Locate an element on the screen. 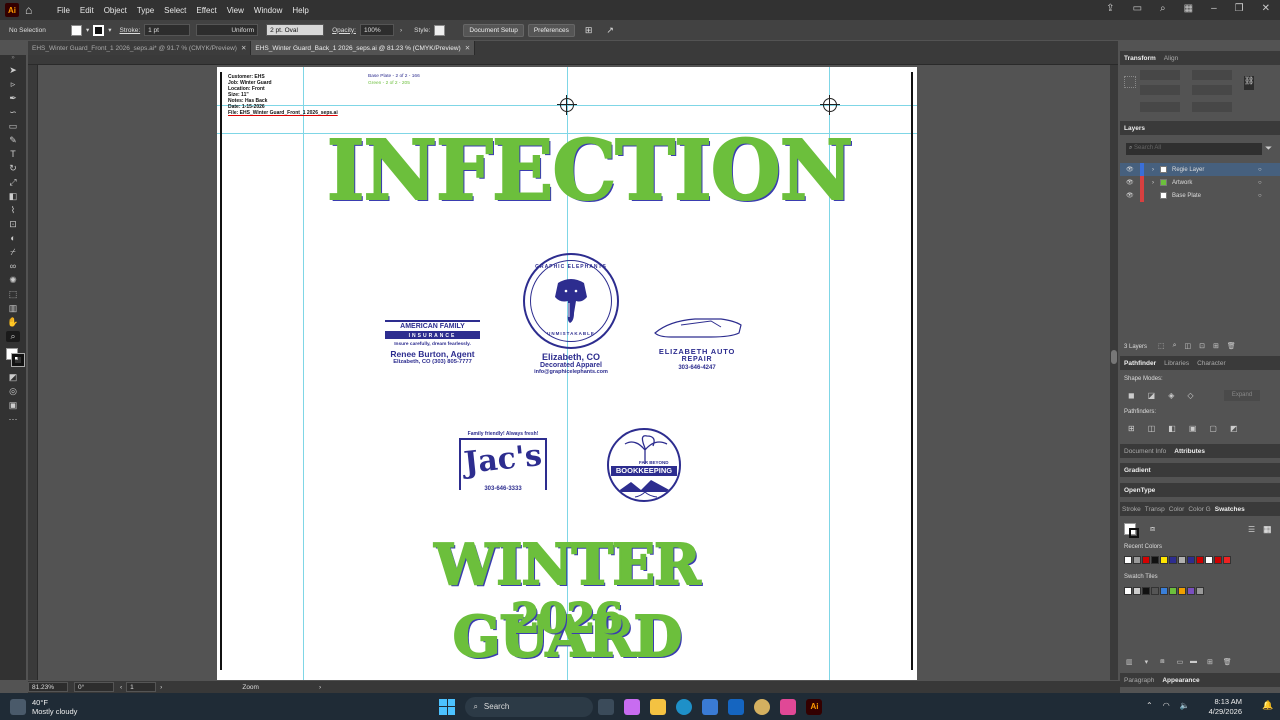 The width and height of the screenshot is (1280, 720). chevron-up-icon: ⌃ is located at coordinates (1149, 705).